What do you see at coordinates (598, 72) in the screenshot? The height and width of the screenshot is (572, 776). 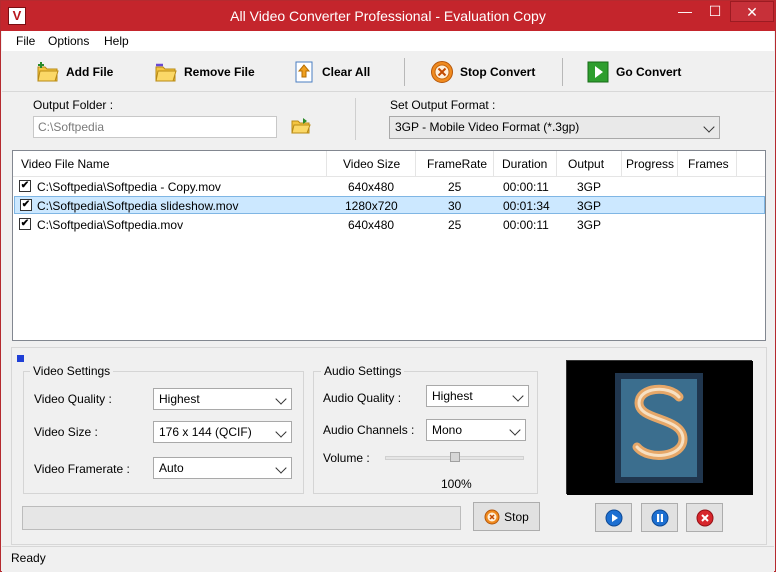 I see `go-convert-icon` at bounding box center [598, 72].